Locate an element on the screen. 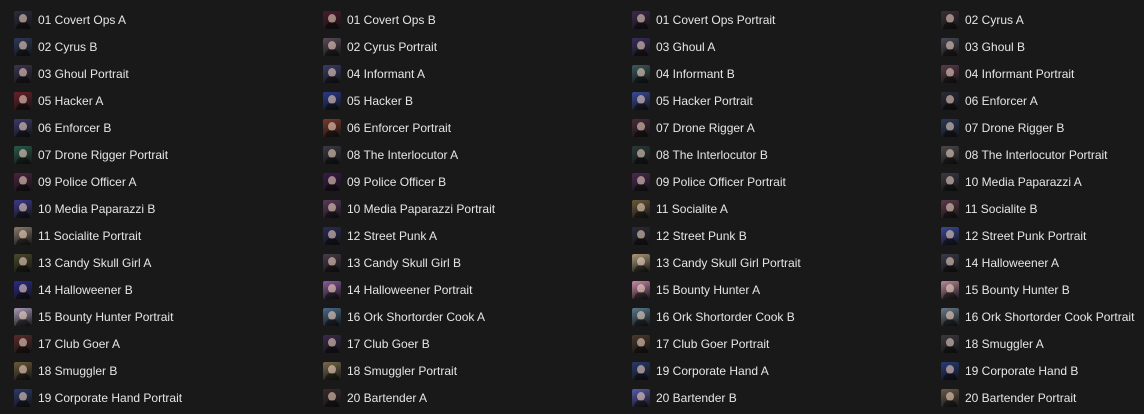 This screenshot has width=1144, height=414. file-item: 17 Club Goer Portrait is located at coordinates (781, 344).